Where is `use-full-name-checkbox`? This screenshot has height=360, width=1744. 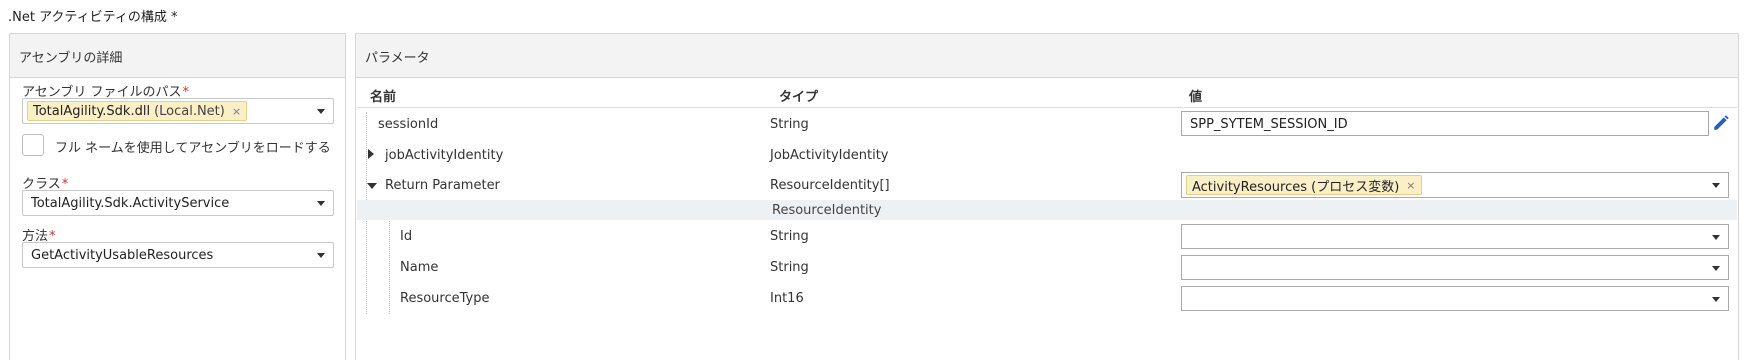 use-full-name-checkbox is located at coordinates (33, 145).